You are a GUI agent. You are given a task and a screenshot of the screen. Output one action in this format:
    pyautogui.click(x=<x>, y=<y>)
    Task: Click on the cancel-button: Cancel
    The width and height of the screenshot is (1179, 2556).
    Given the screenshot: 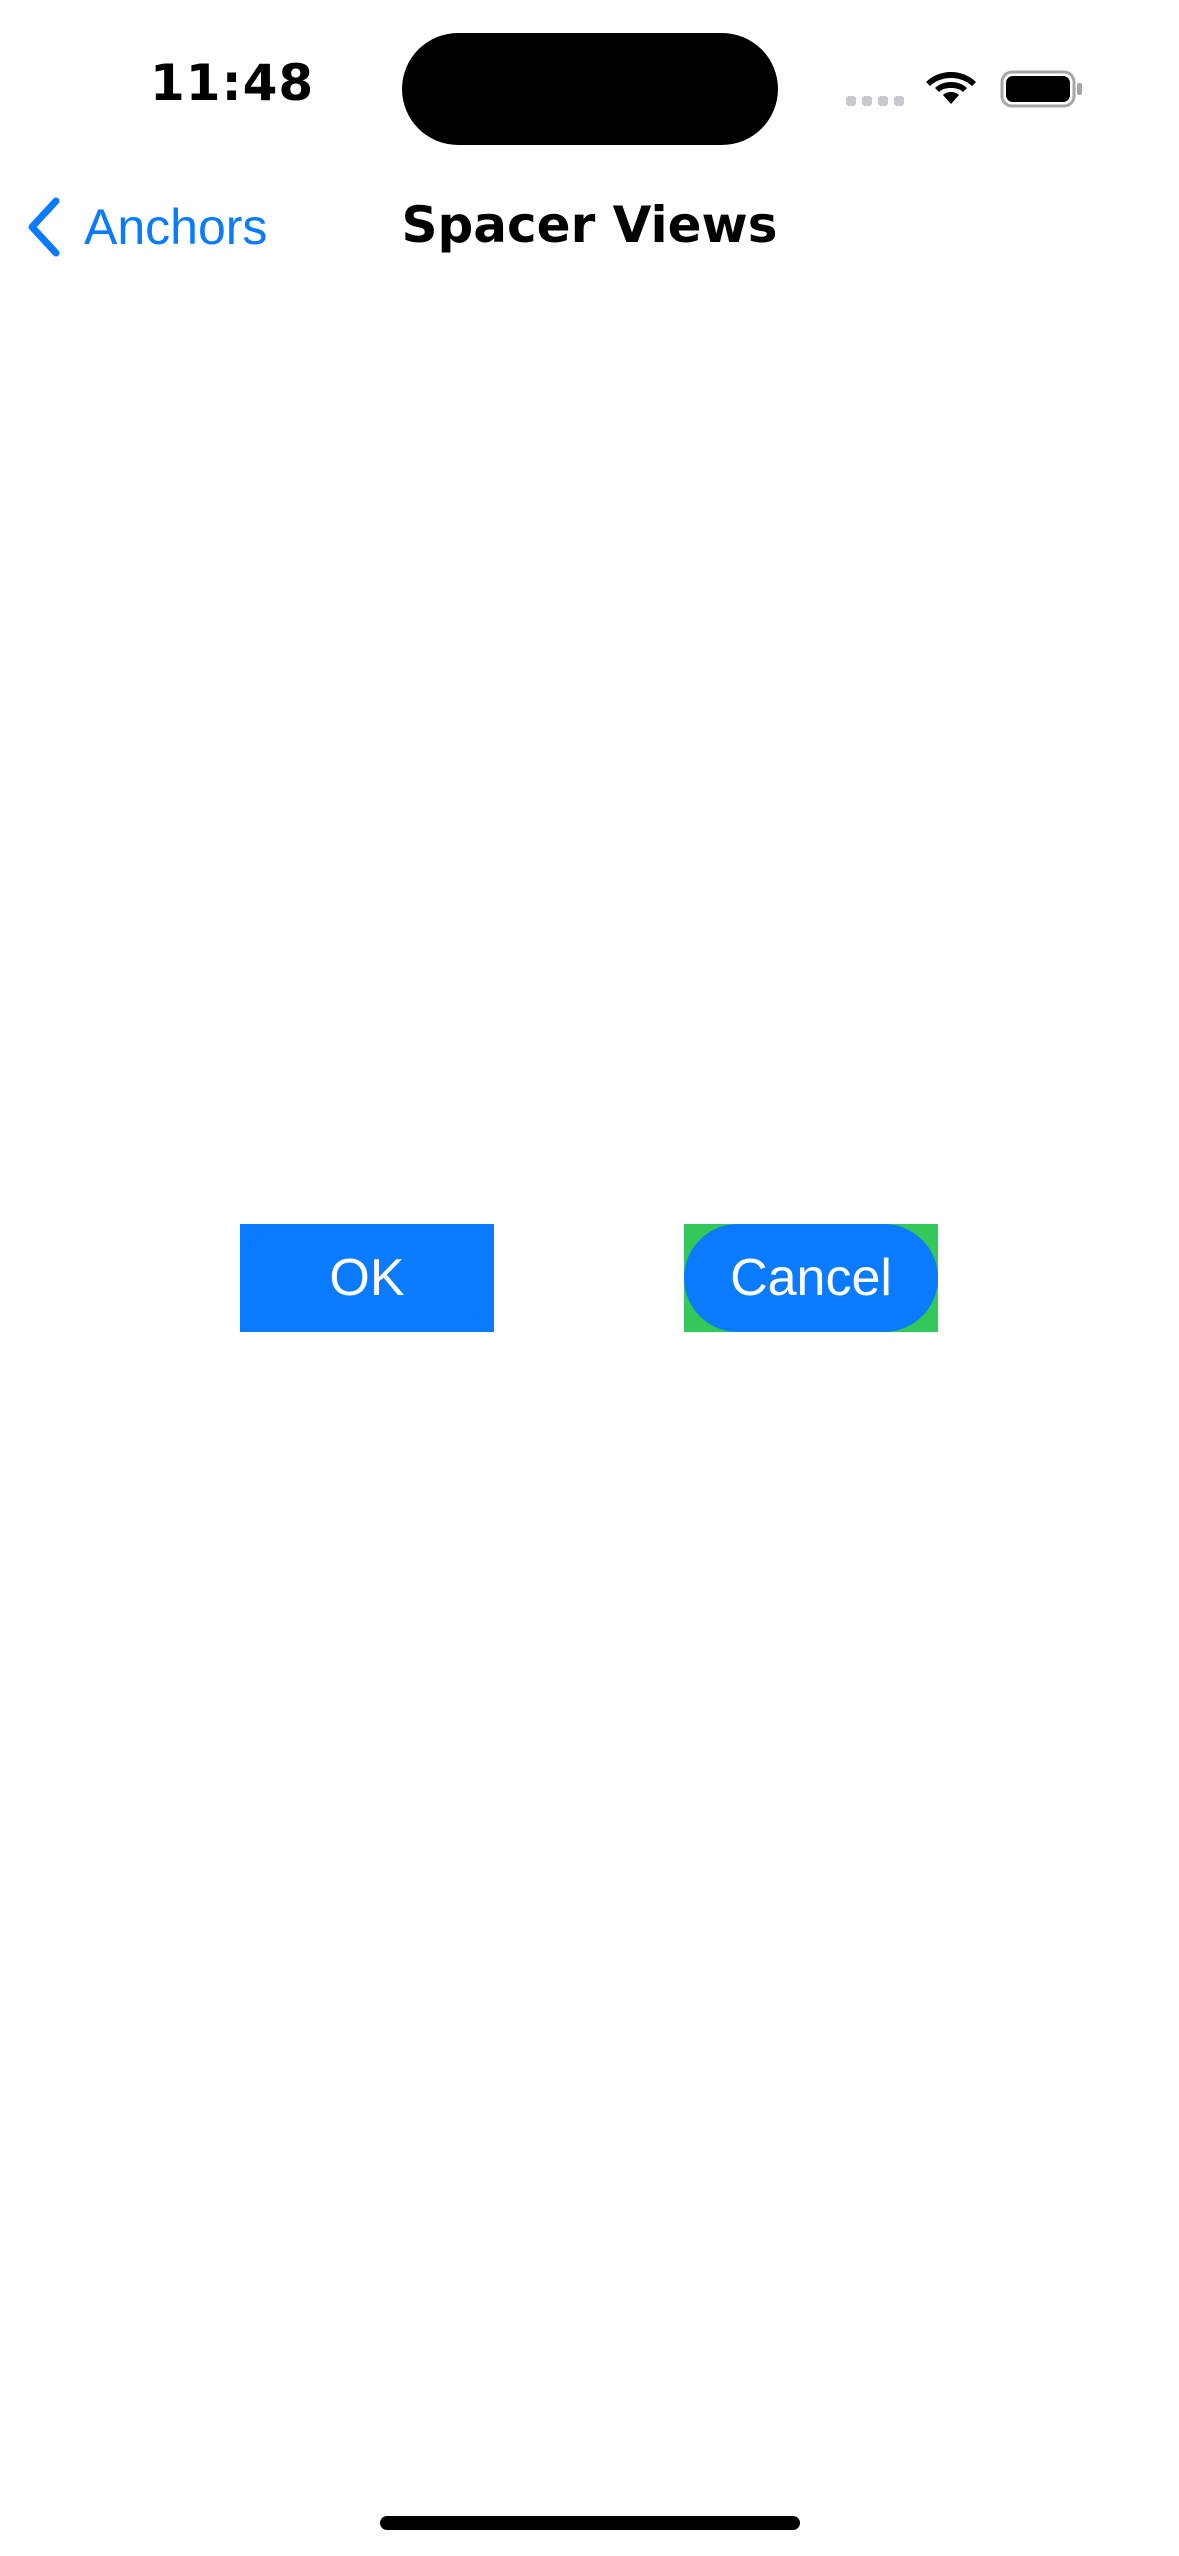 What is the action you would take?
    pyautogui.click(x=811, y=1278)
    